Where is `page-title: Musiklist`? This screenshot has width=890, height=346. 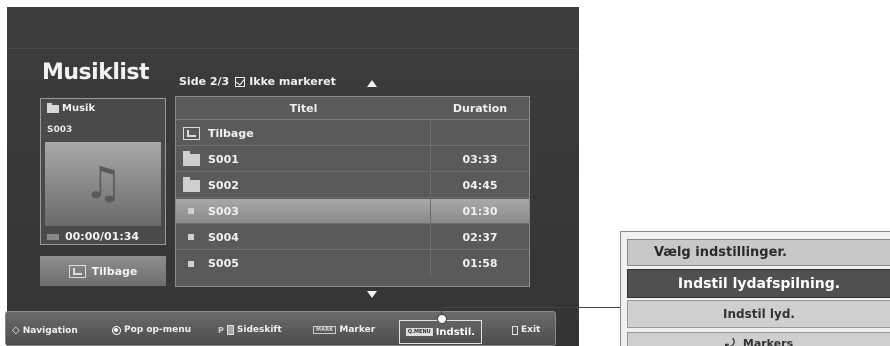 page-title: Musiklist is located at coordinates (96, 72).